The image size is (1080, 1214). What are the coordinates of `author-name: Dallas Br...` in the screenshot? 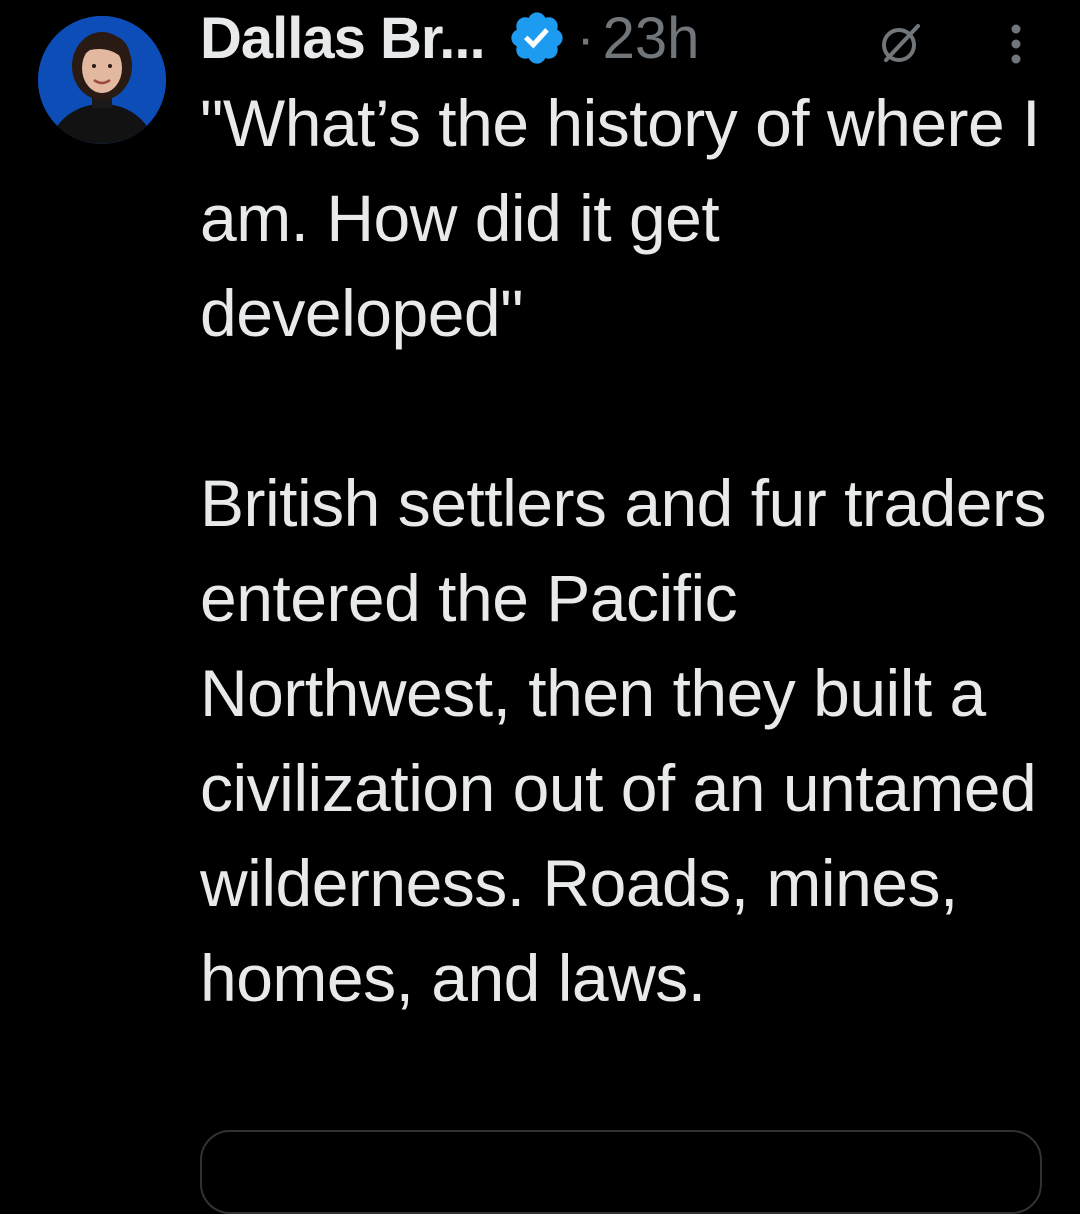 It's located at (343, 38).